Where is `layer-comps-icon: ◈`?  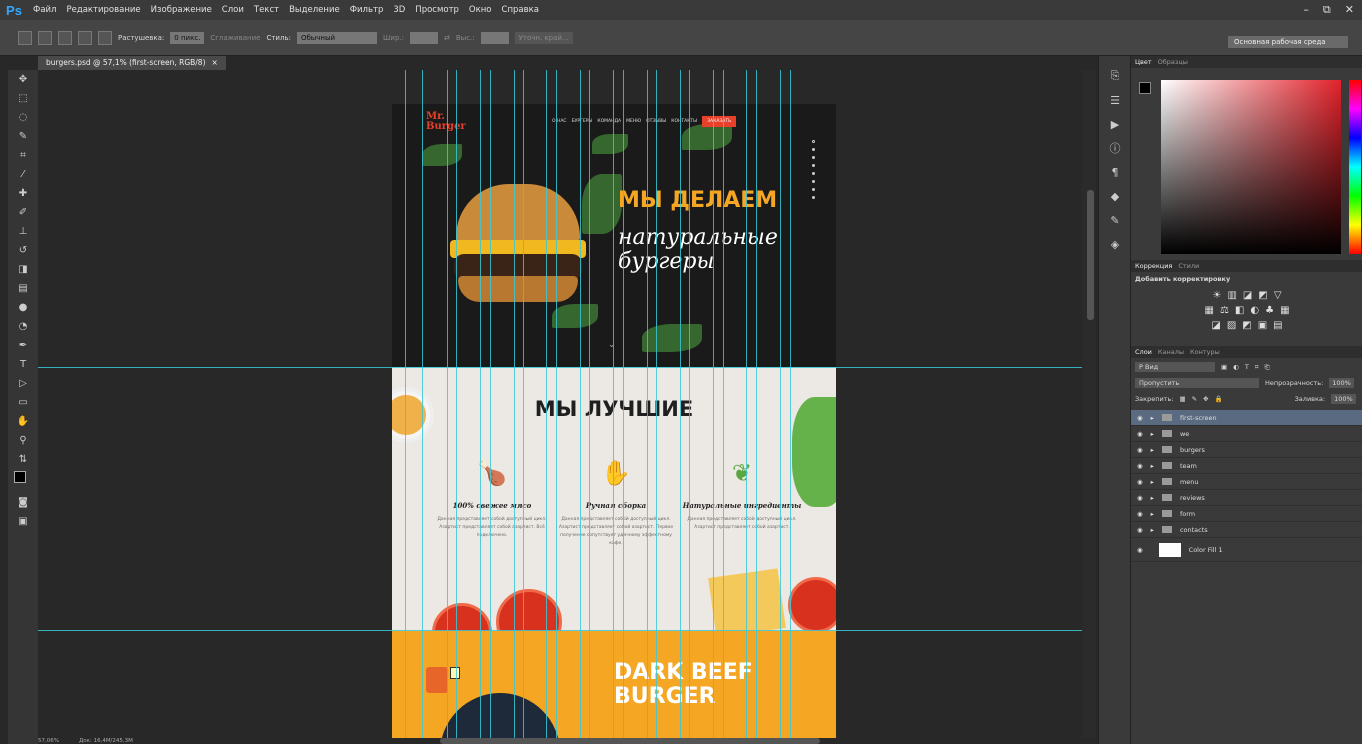 layer-comps-icon: ◈ is located at coordinates (1115, 244).